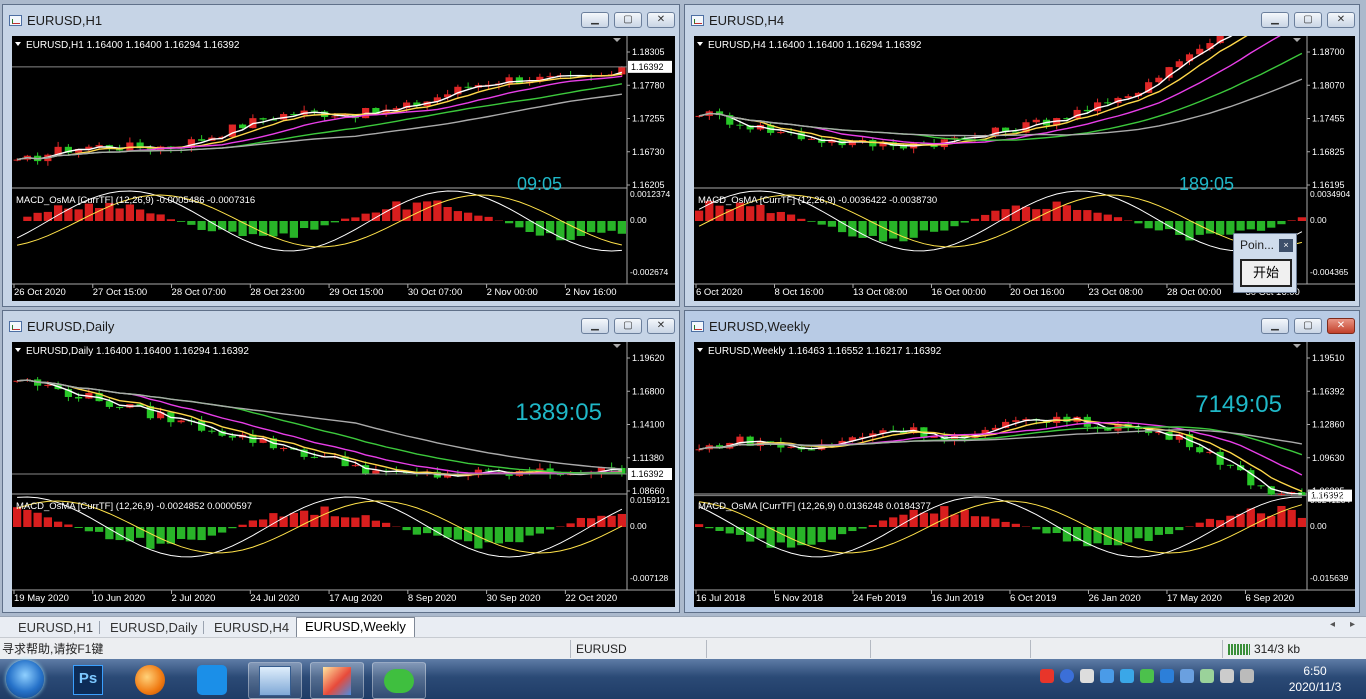 This screenshot has height=699, width=1366. Describe the element at coordinates (341, 20) in the screenshot. I see `window-titlebar: EURUSD,H1 ▁ ▢ ✕` at that location.